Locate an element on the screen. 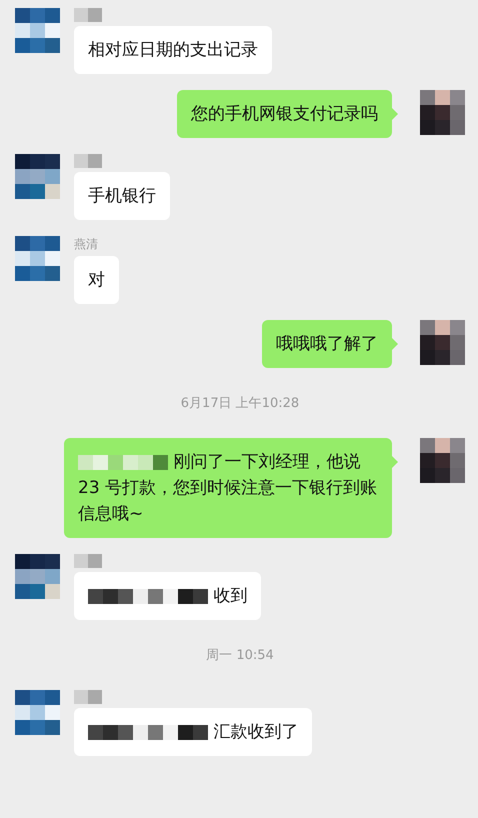 Image resolution: width=478 pixels, height=818 pixels. message-bubble: 对 is located at coordinates (96, 280).